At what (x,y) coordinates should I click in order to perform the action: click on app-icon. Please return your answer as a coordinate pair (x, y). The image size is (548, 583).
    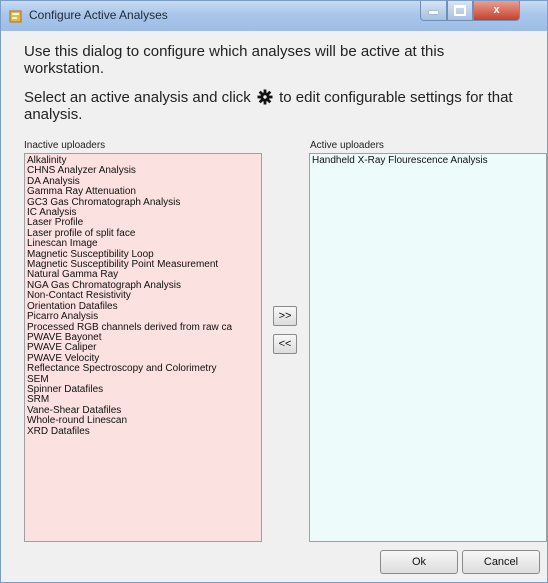
    Looking at the image, I should click on (15, 16).